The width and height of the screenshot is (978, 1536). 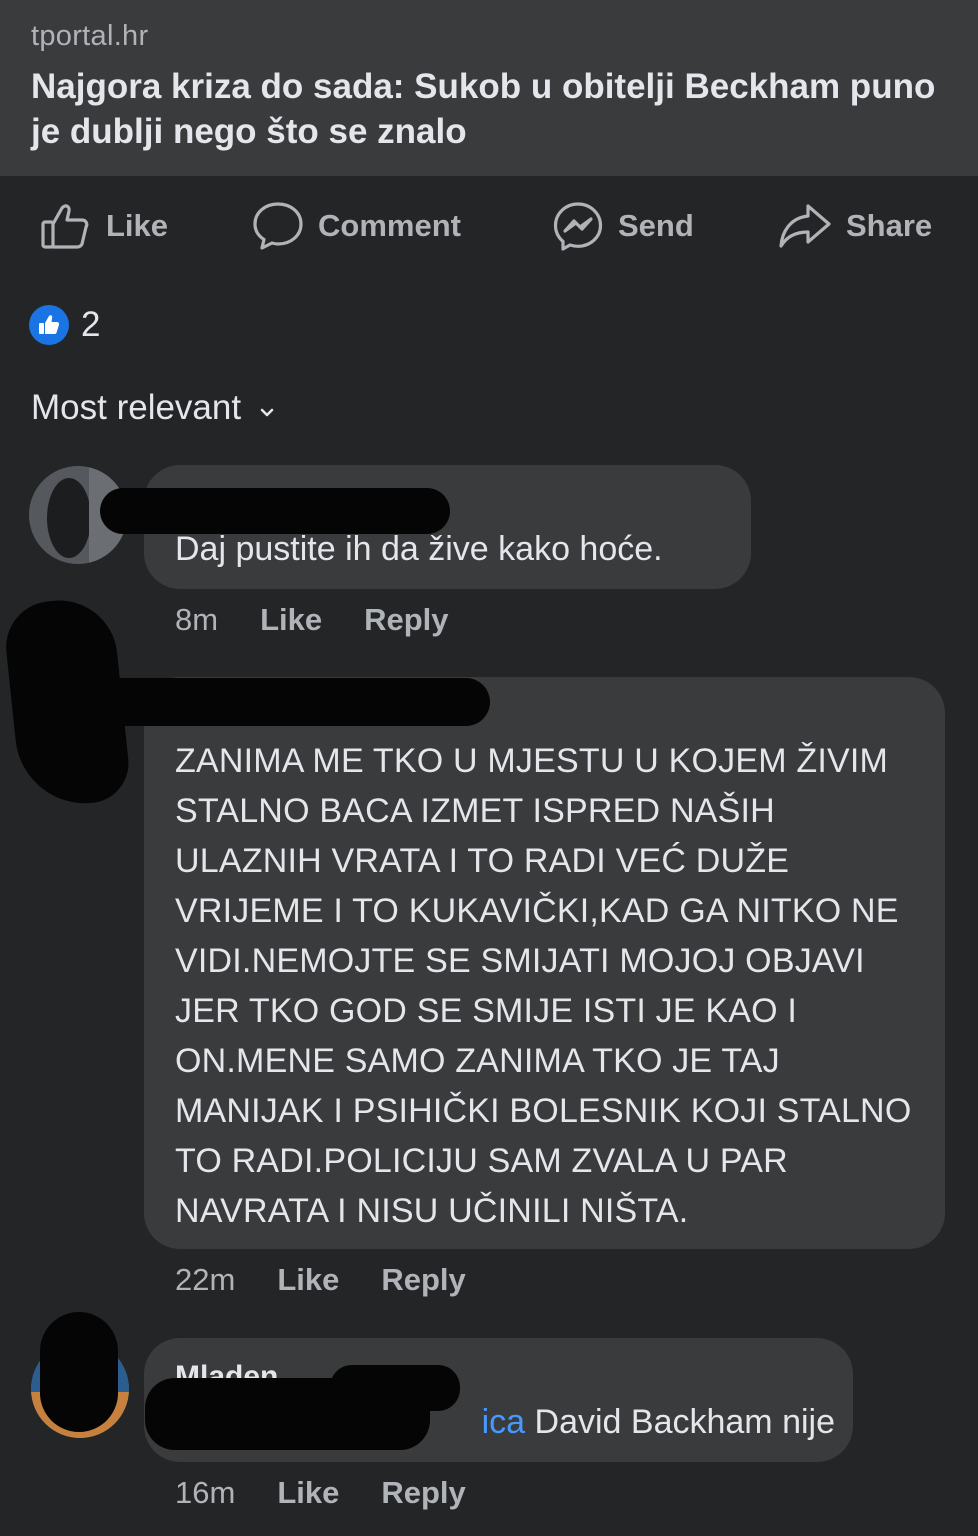 I want to click on comment-sort-dropdown: Most relevant, so click(x=153, y=408).